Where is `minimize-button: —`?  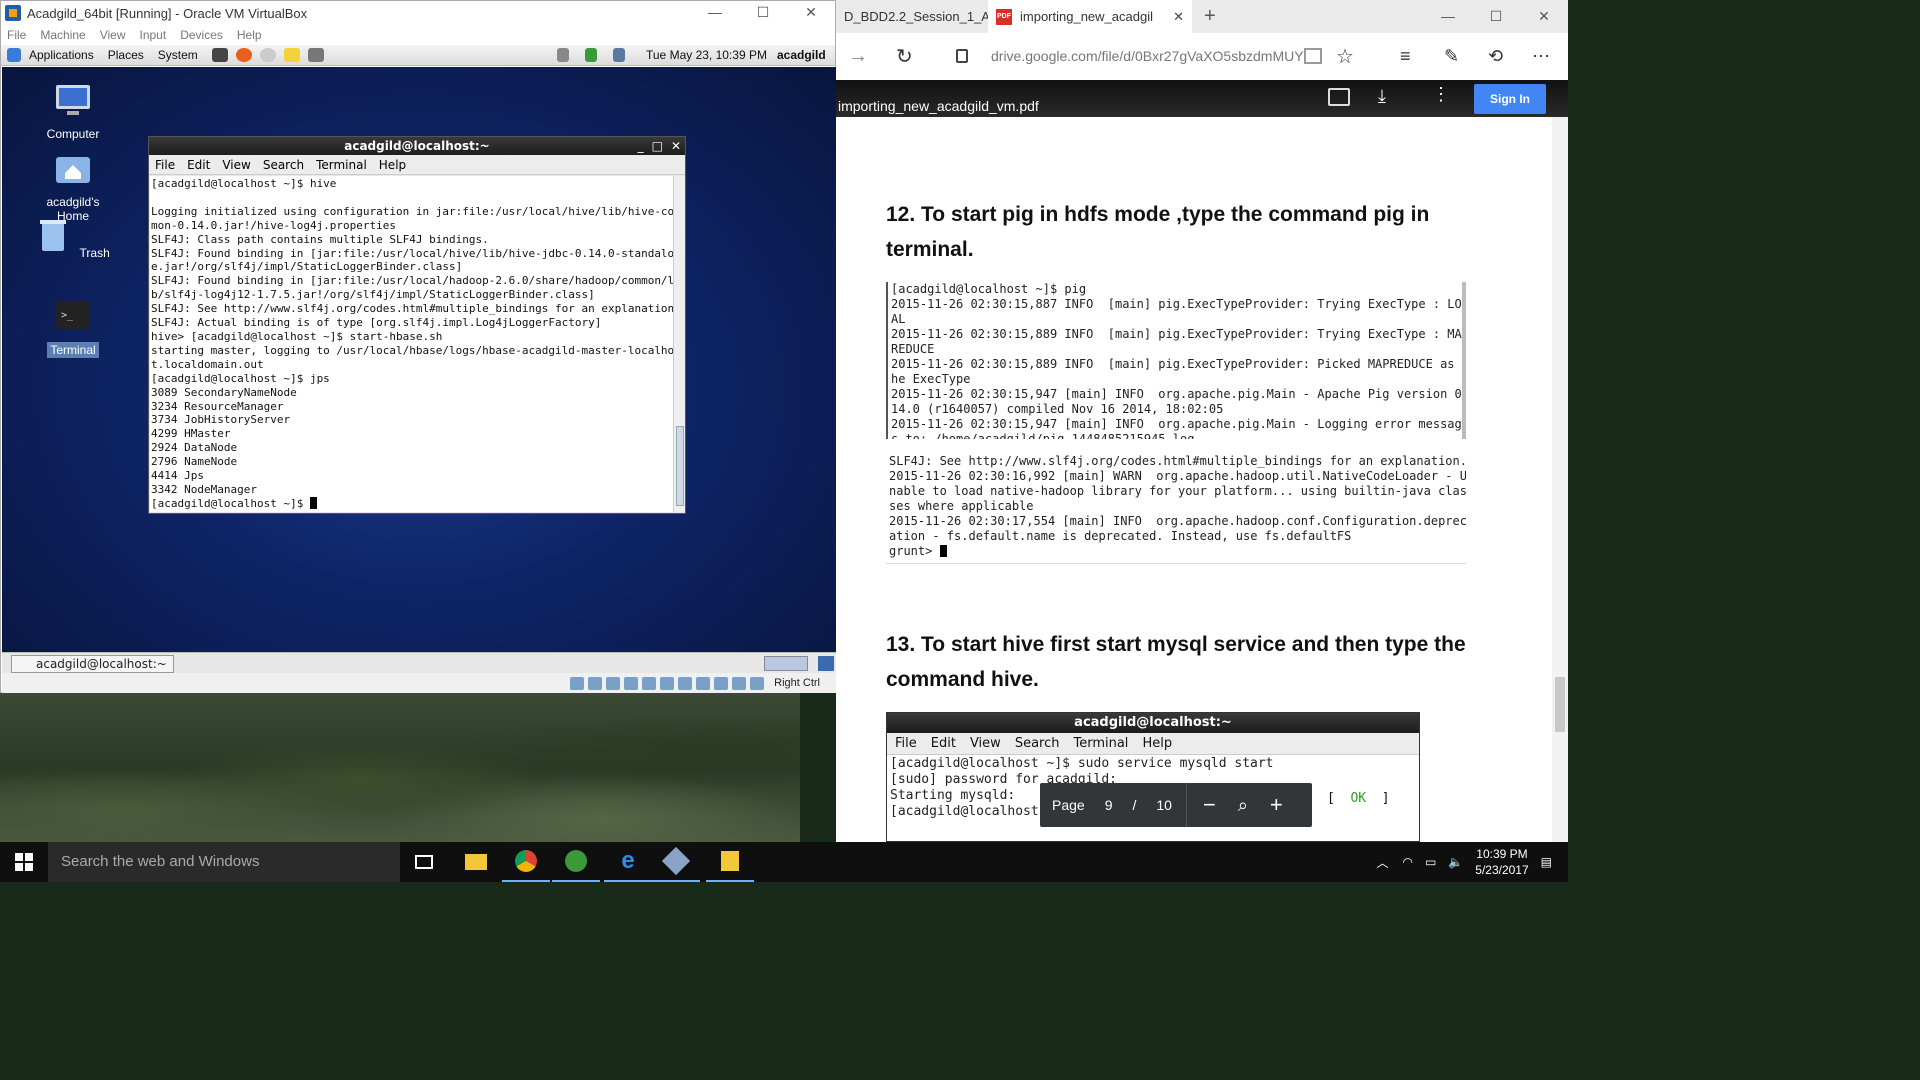
minimize-button: — is located at coordinates (715, 12).